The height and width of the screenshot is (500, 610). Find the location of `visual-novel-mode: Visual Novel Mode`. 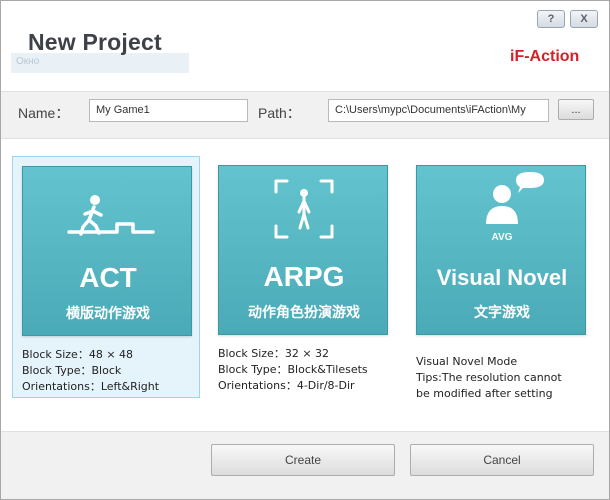

visual-novel-mode: Visual Novel Mode is located at coordinates (467, 361).